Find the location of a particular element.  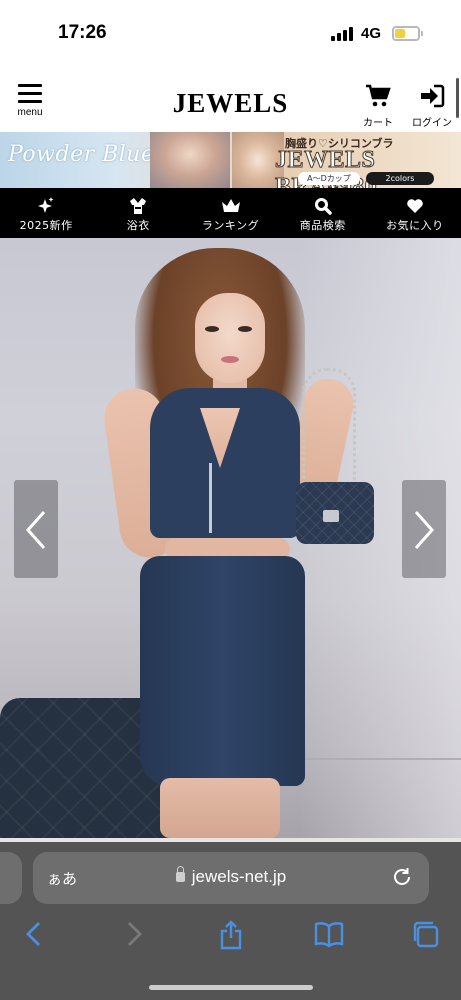

nav-label: ランキング is located at coordinates (230, 225).